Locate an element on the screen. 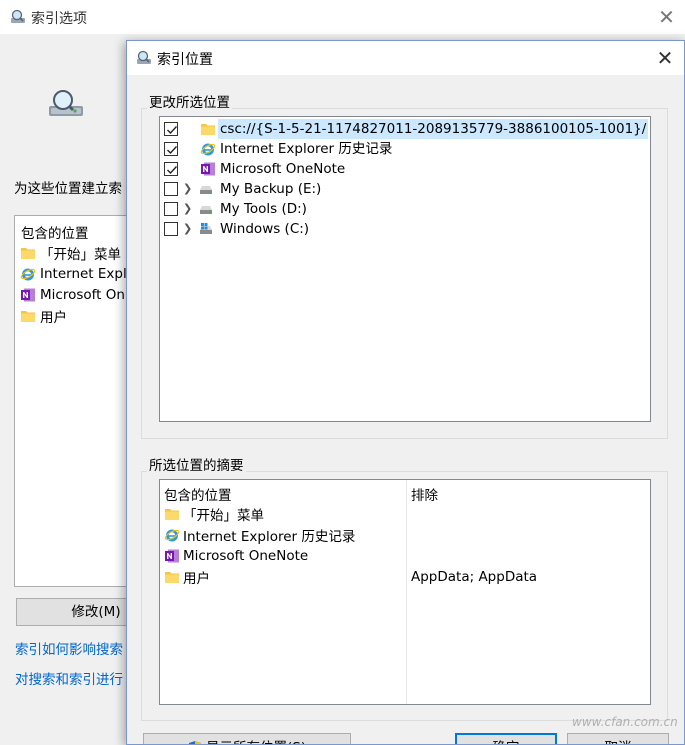 This screenshot has height=745, width=685. tree-row-label: My Tools (D:) is located at coordinates (263, 209).